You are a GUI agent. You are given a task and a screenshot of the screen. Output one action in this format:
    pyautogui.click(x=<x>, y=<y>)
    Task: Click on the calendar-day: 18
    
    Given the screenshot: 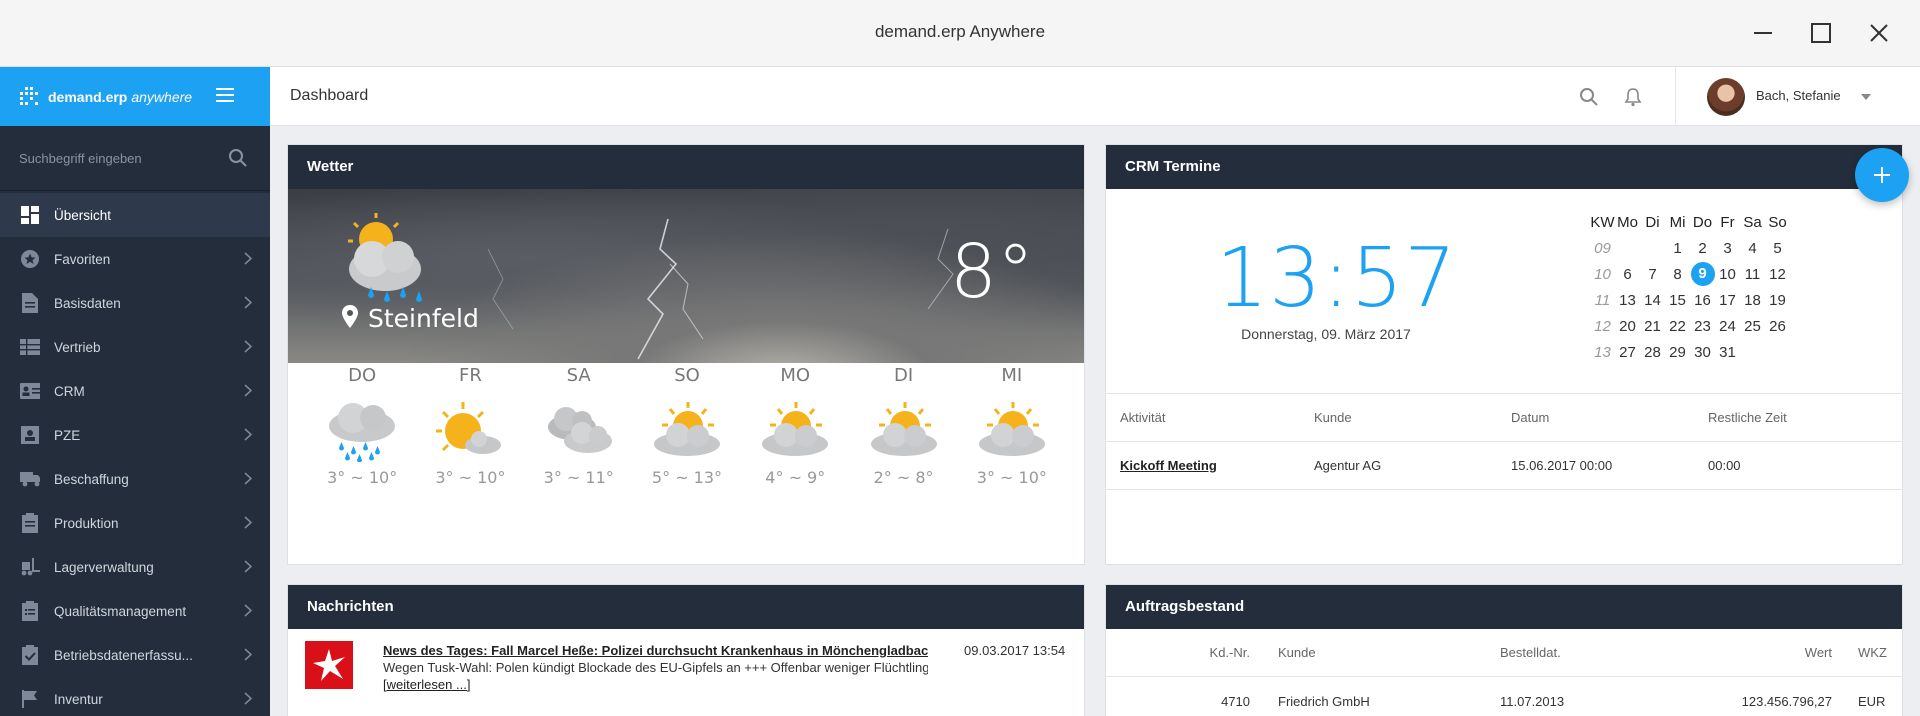 What is the action you would take?
    pyautogui.click(x=1752, y=300)
    